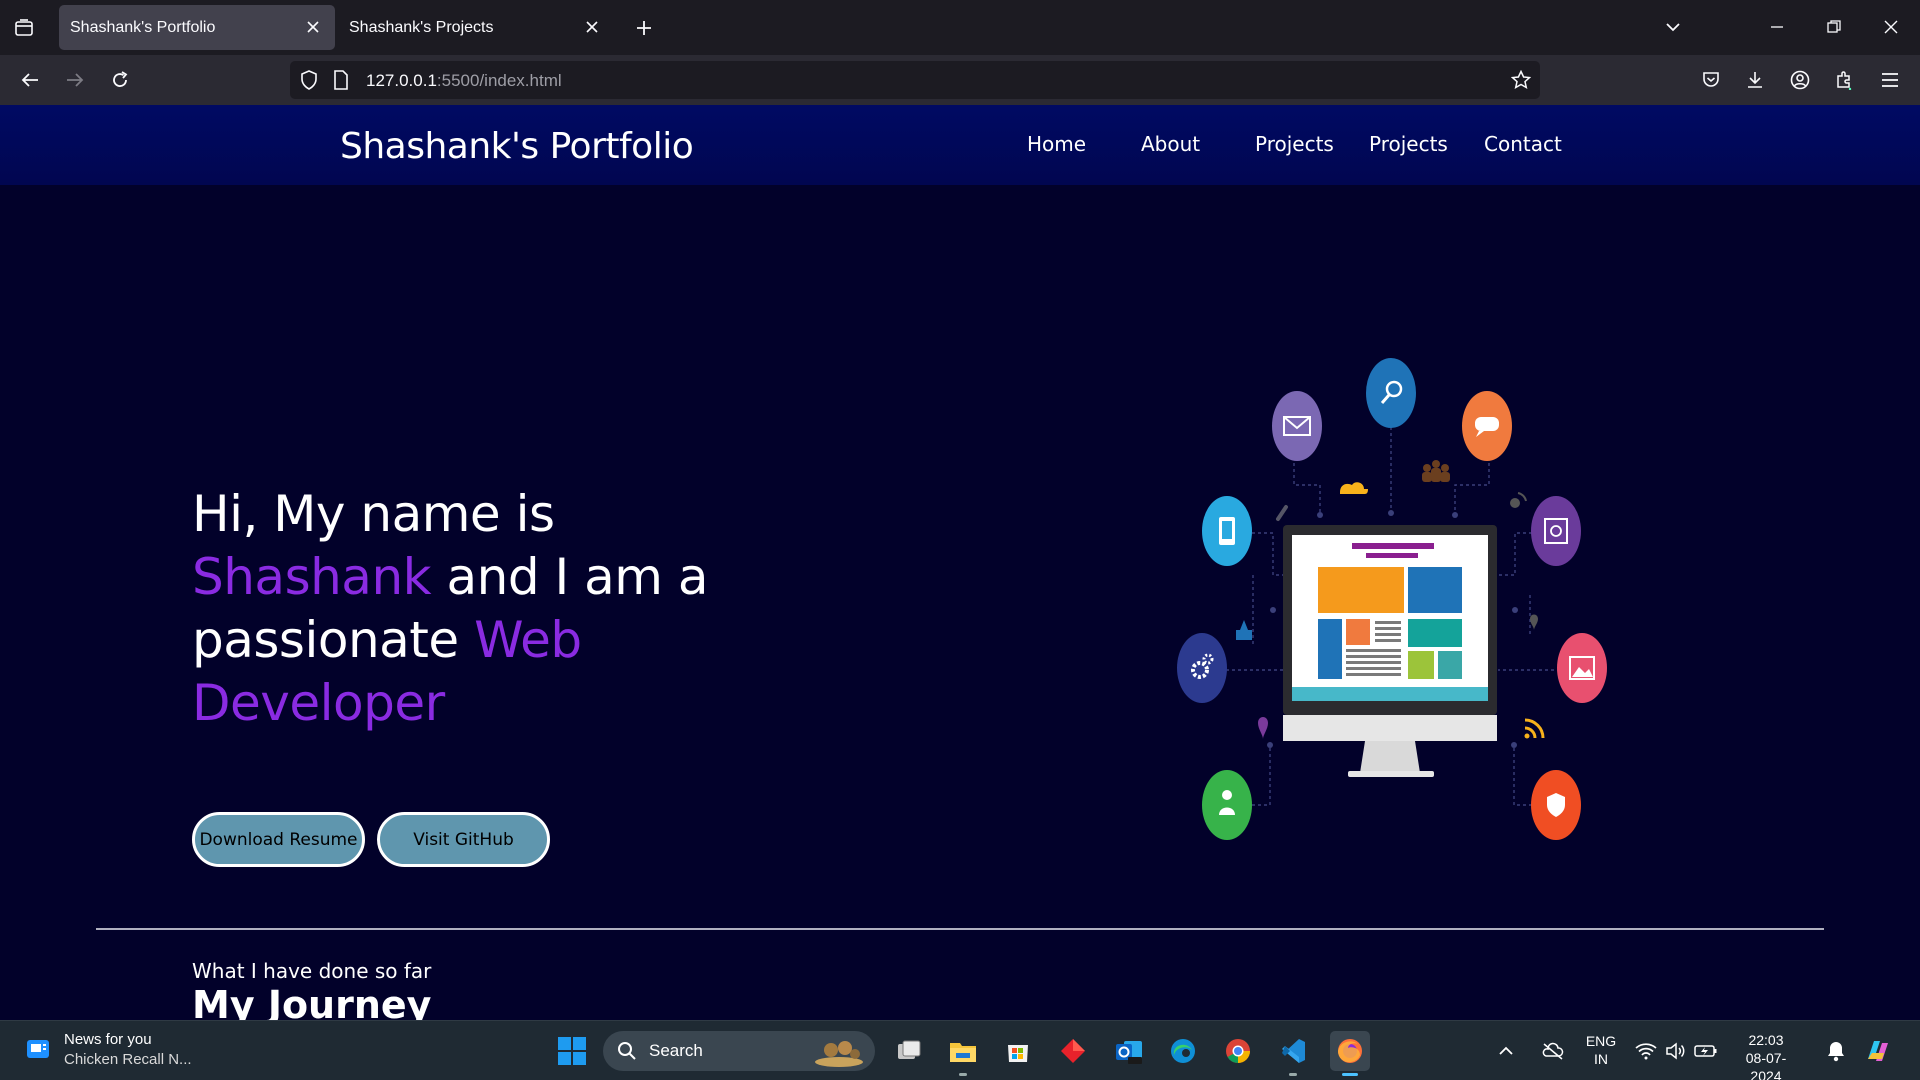 The image size is (1920, 1080). I want to click on satellite-icon, so click(1518, 500).